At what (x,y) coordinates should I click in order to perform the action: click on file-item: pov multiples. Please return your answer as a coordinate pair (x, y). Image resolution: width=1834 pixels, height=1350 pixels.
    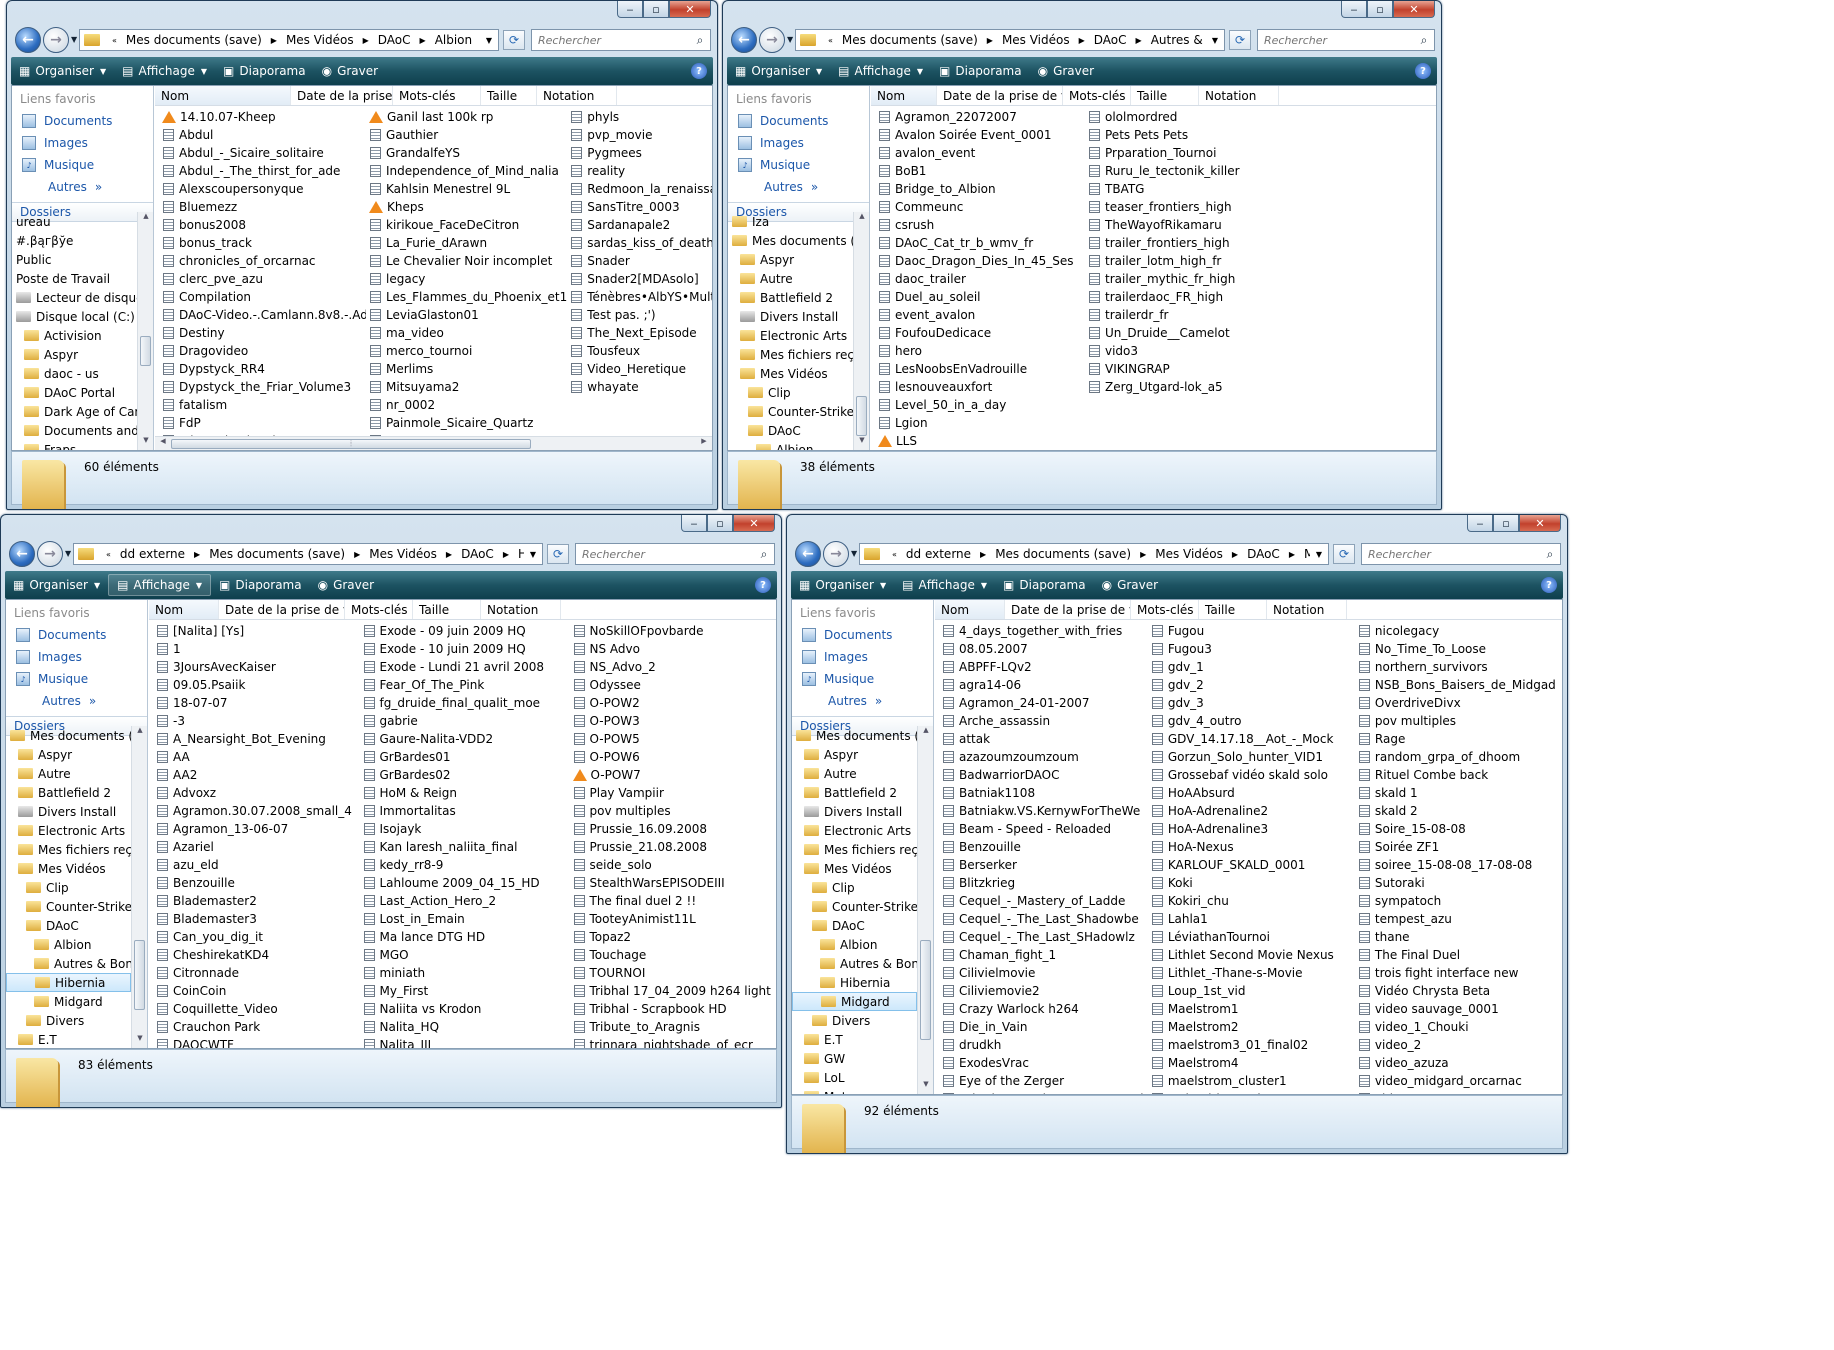
    Looking at the image, I should click on (673, 811).